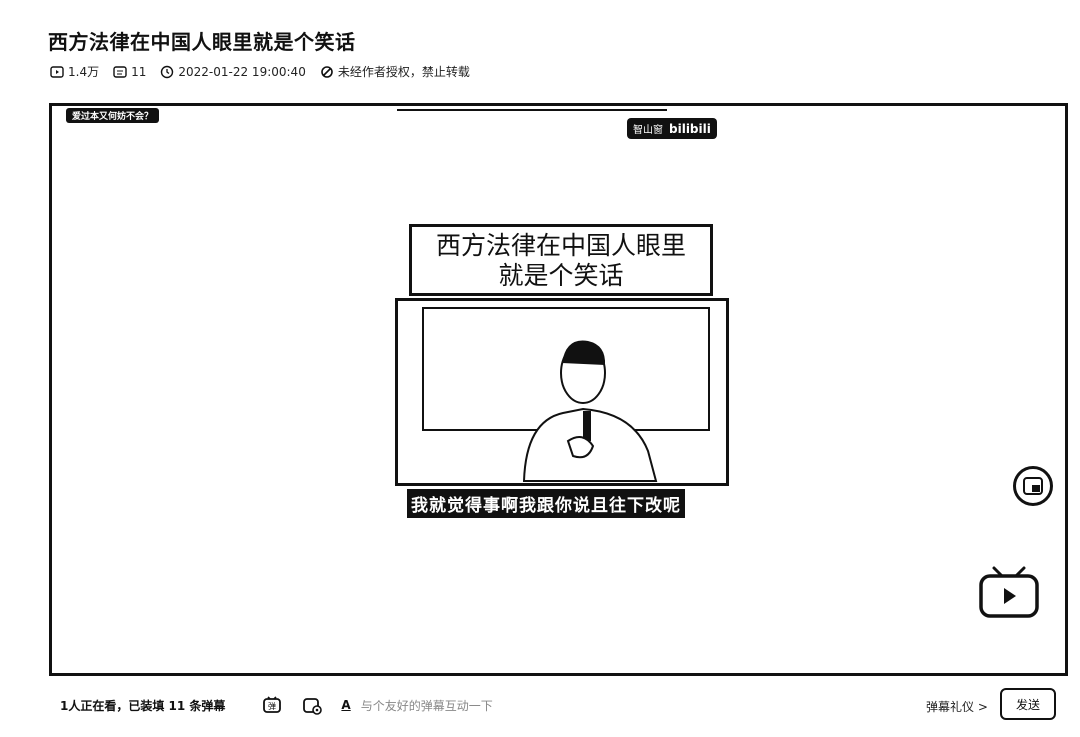 The image size is (1080, 737). What do you see at coordinates (167, 71) in the screenshot?
I see `clock-icon` at bounding box center [167, 71].